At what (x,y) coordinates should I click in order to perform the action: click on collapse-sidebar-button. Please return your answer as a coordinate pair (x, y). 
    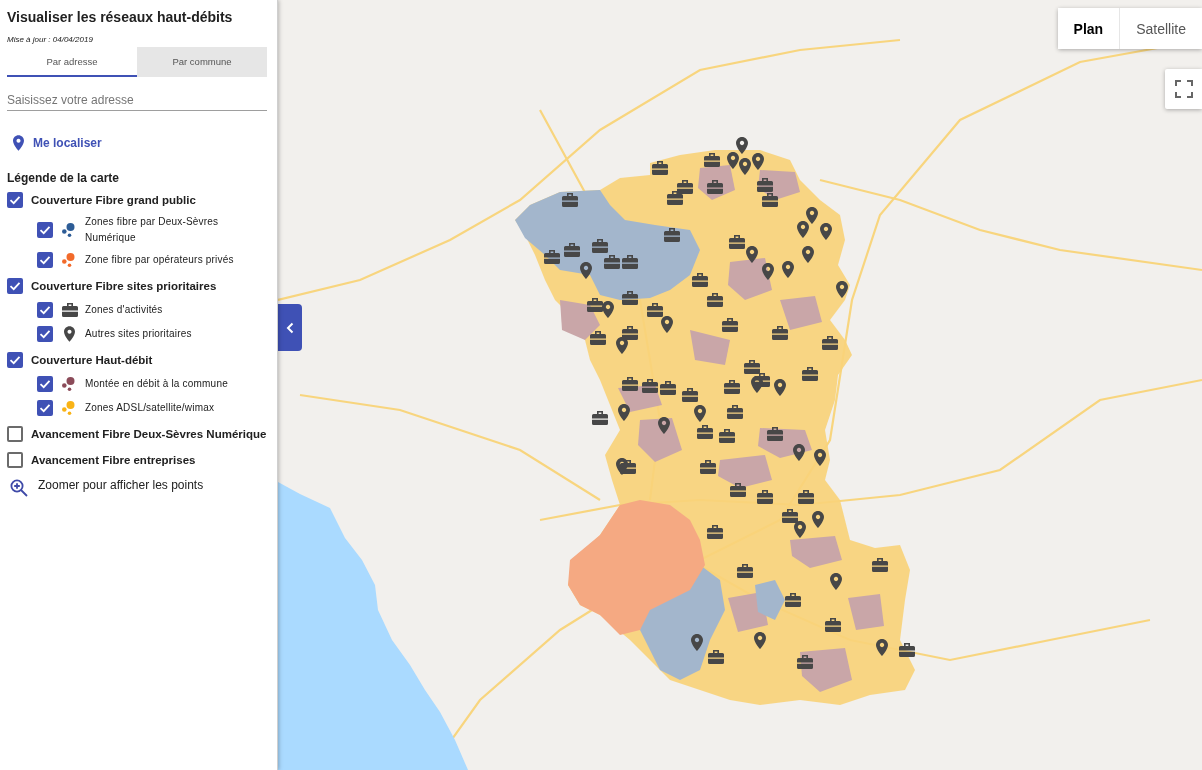
    Looking at the image, I should click on (290, 327).